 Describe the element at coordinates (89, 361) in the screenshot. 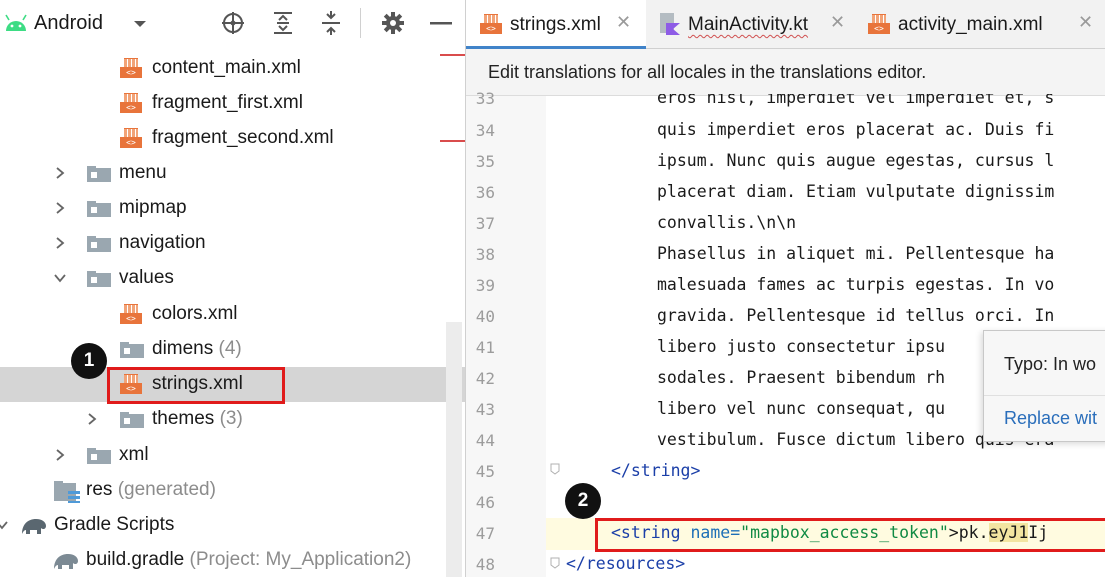

I see `step-badge-1: 1` at that location.